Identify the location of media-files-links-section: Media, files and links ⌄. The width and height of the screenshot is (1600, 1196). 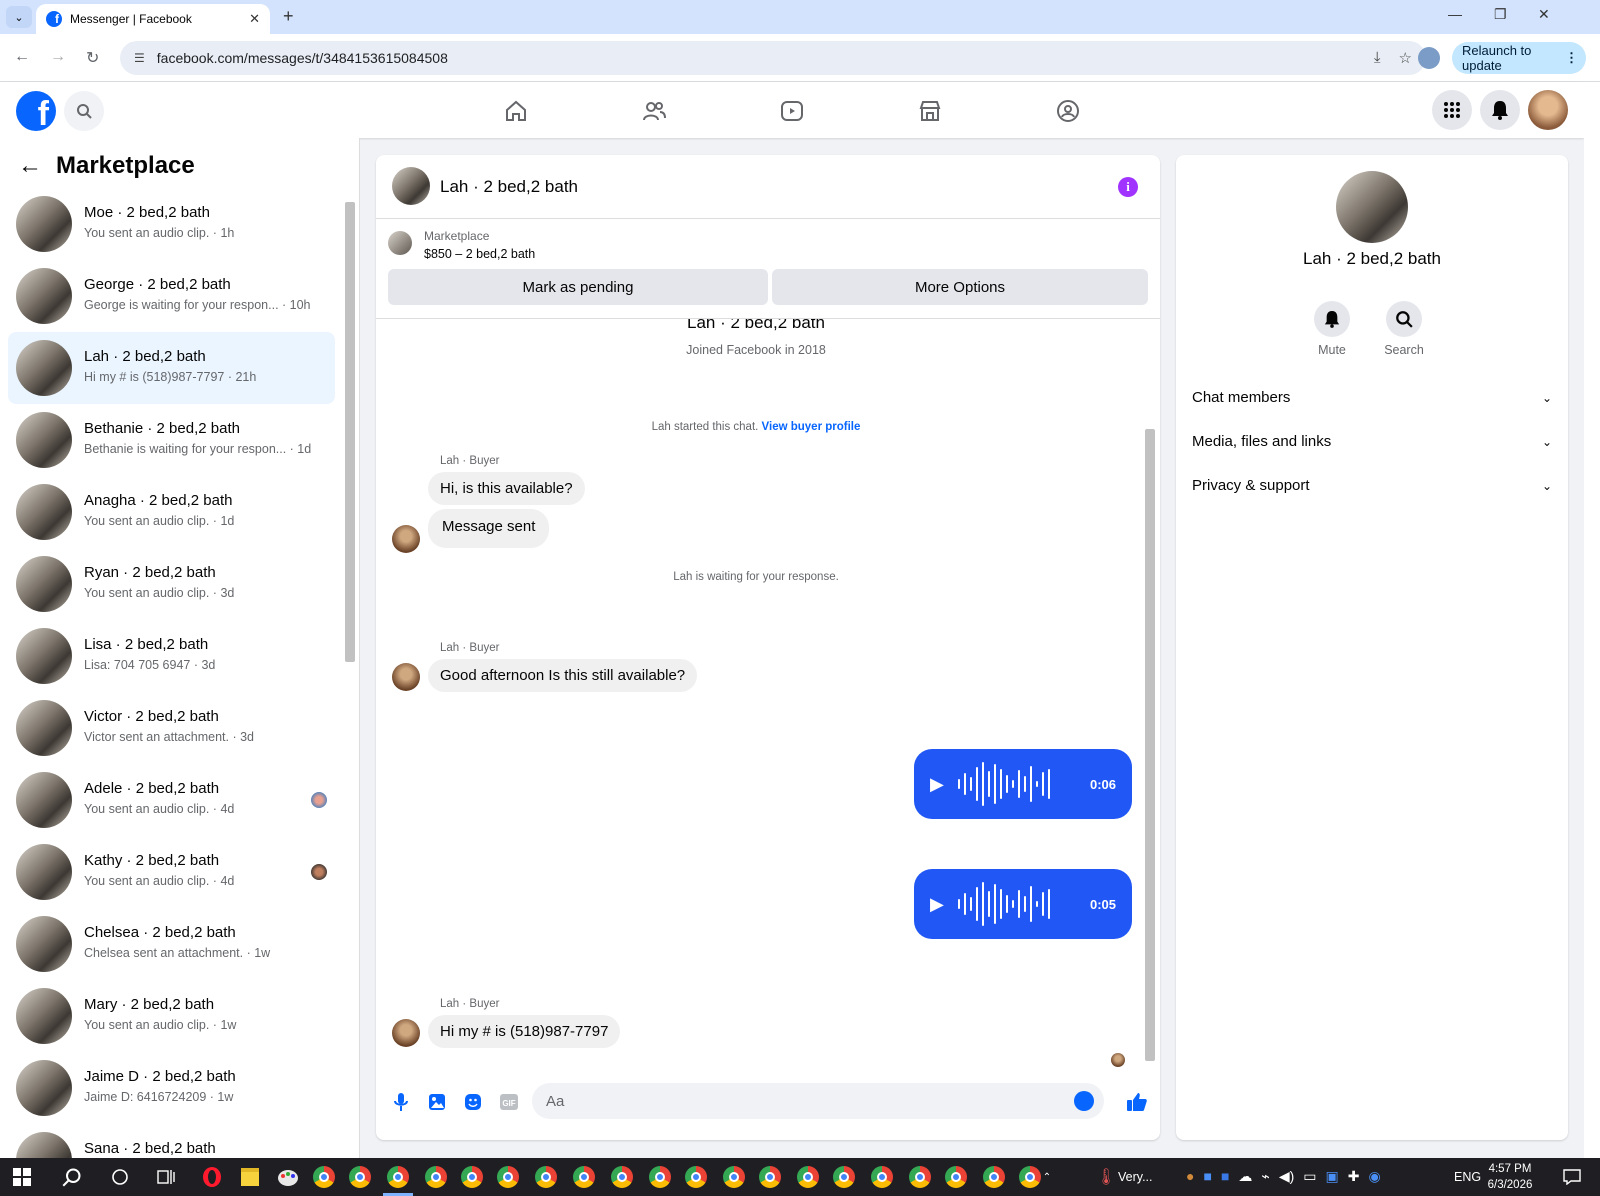
(1372, 441).